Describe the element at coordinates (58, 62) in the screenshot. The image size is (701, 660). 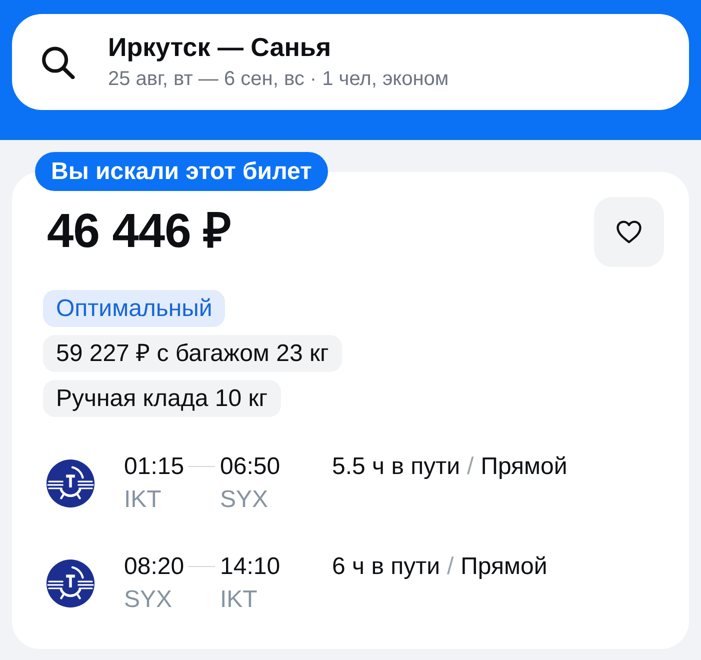
I see `search-icon` at that location.